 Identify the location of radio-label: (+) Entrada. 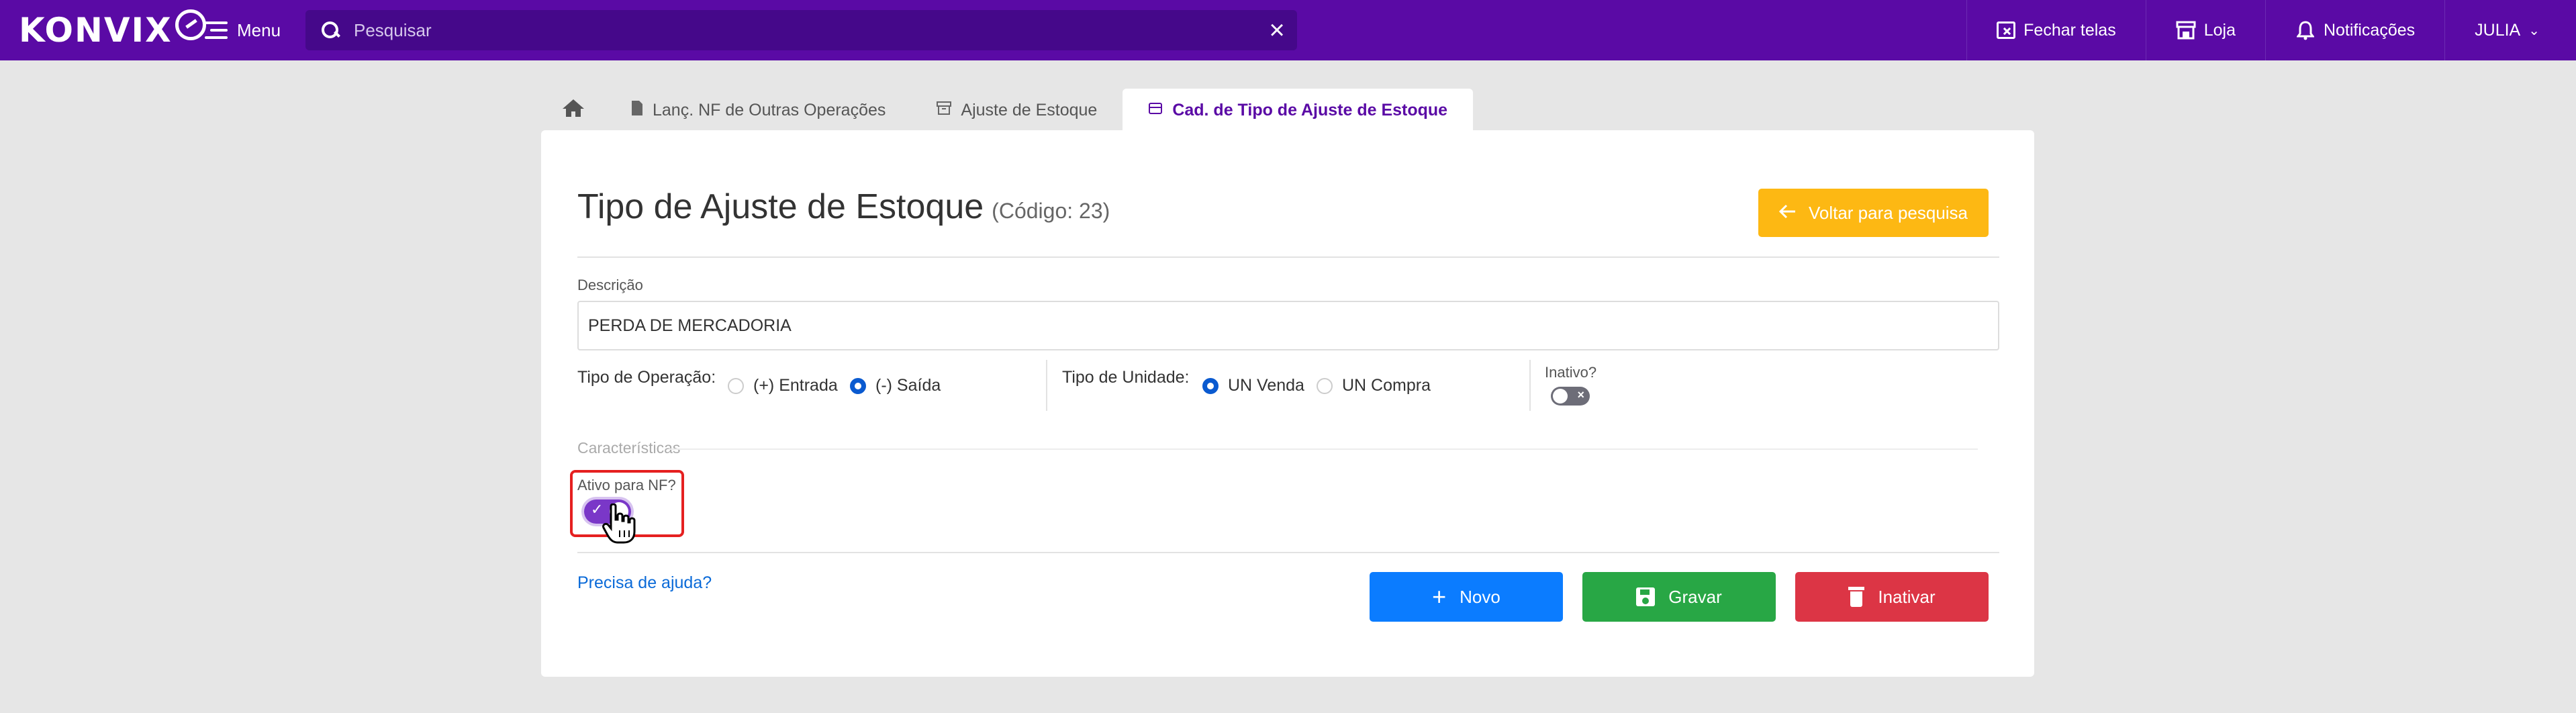
(795, 385).